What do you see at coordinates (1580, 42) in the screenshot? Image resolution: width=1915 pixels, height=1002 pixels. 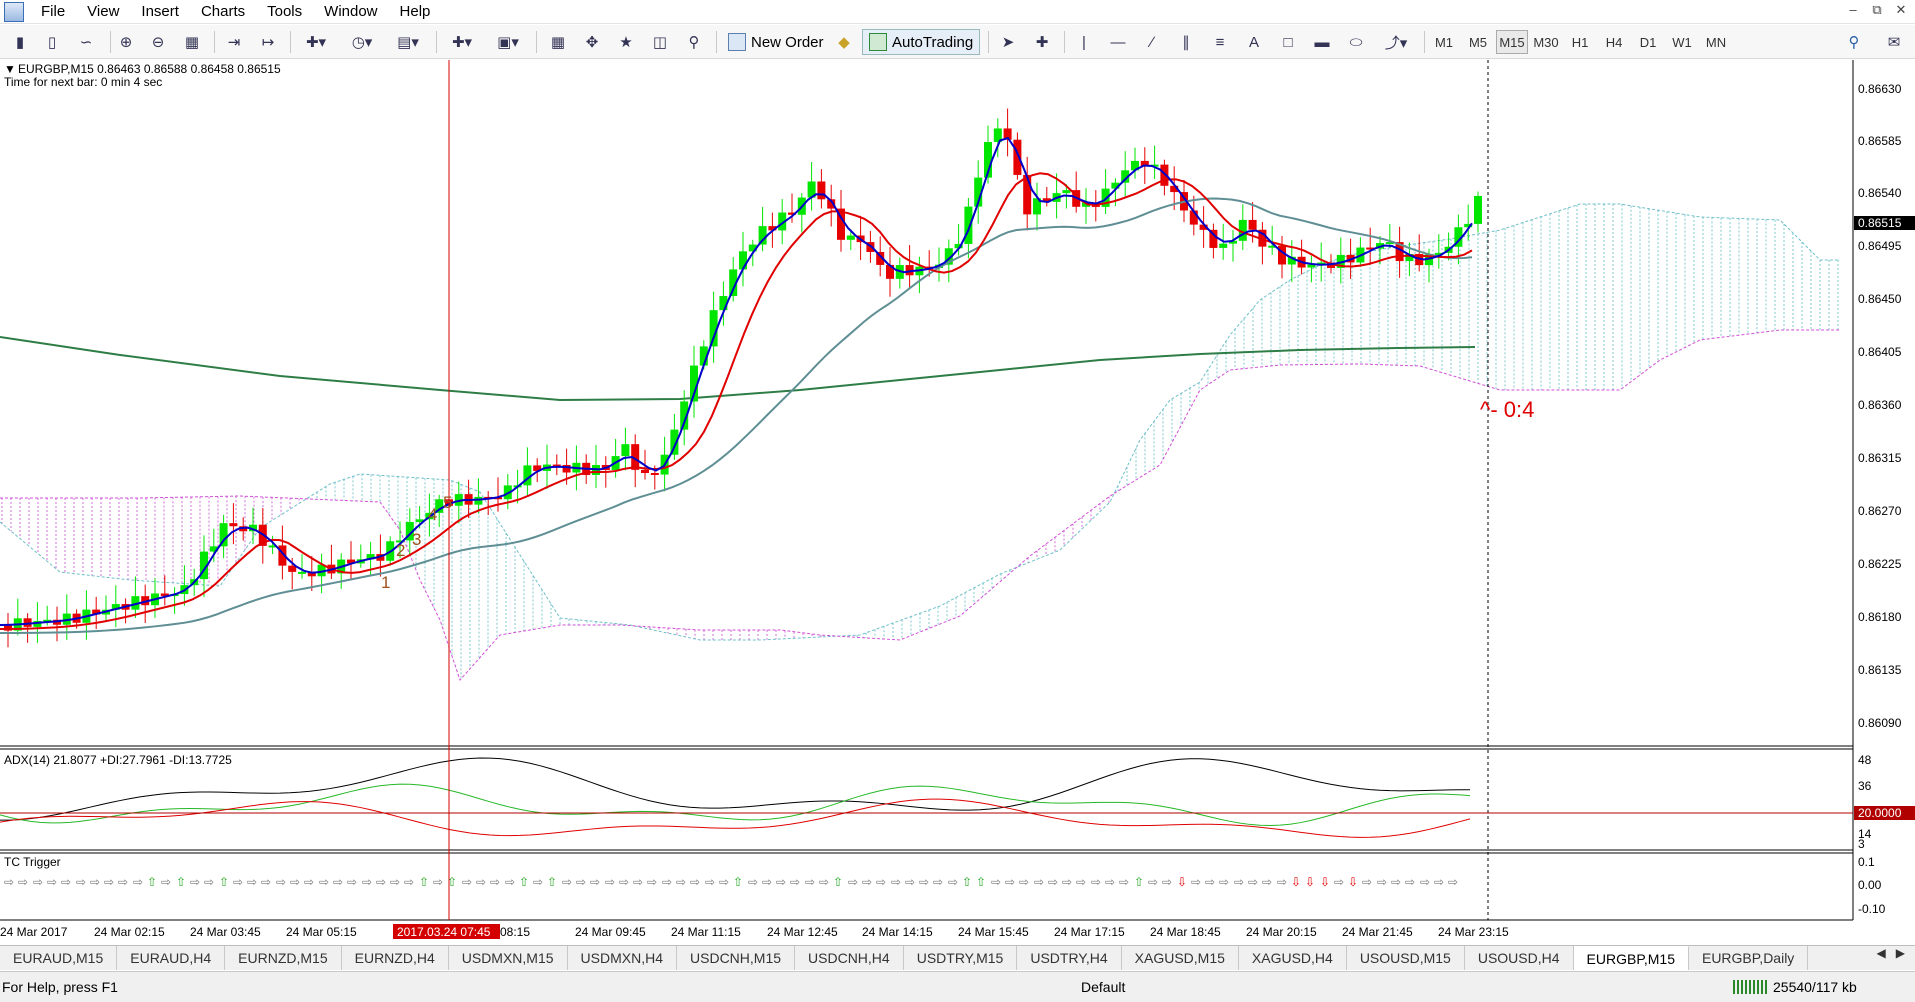 I see `timeframe-h1: H1` at bounding box center [1580, 42].